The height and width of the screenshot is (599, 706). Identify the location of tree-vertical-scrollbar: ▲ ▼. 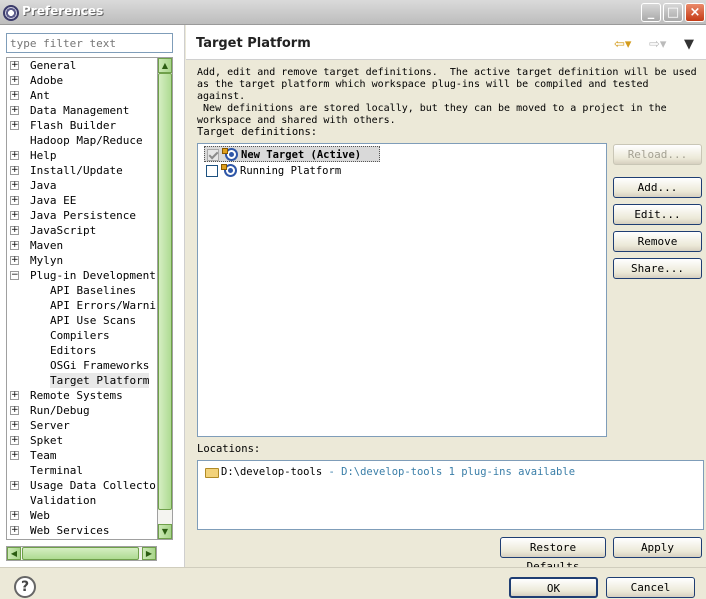
(165, 298).